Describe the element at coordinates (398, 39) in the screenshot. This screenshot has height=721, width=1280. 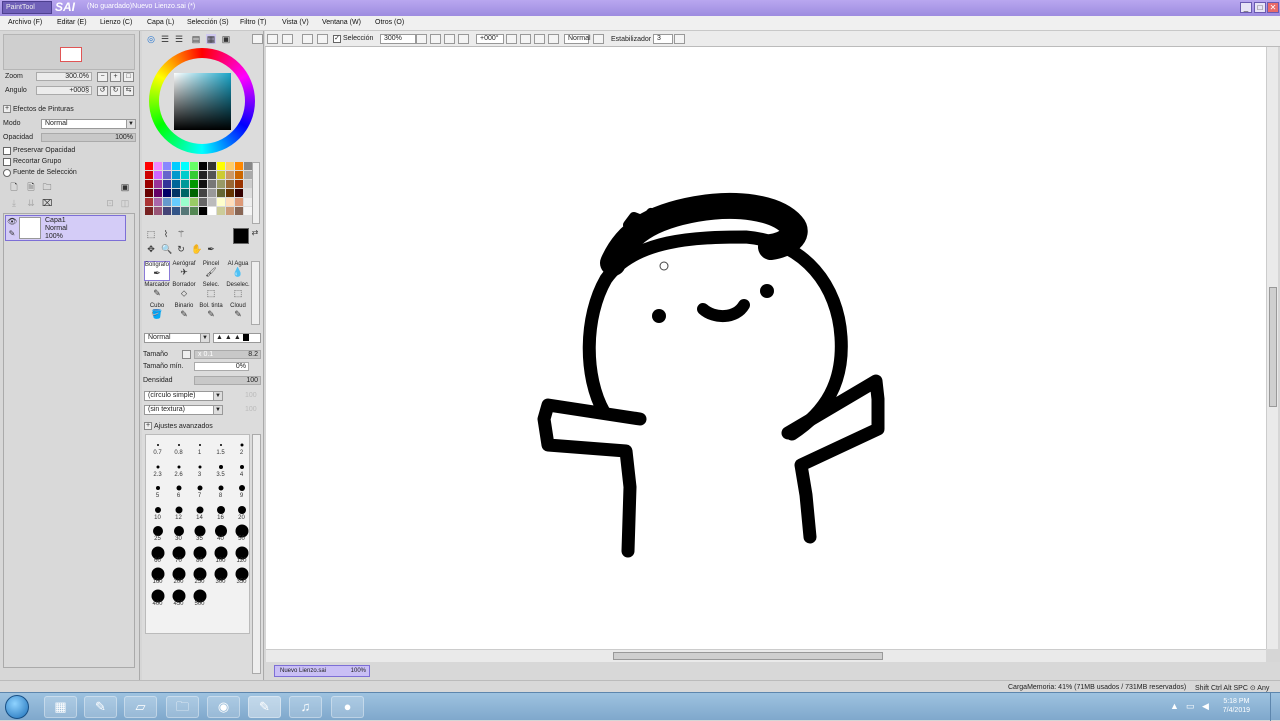
I see `zoom-select: 300%` at that location.